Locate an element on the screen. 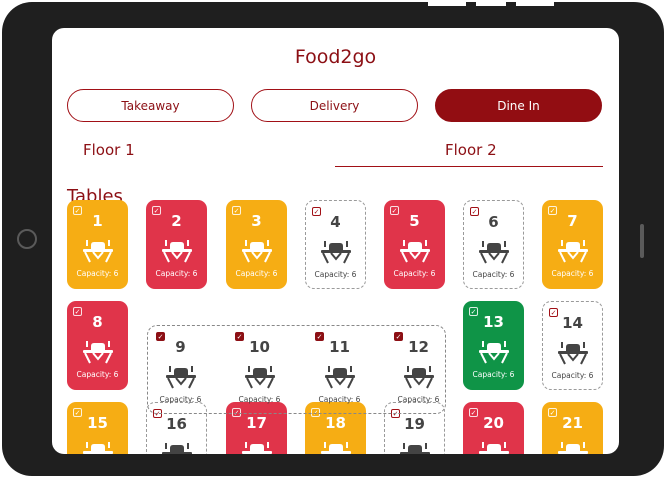 The image size is (666, 478). table-number: 20 is located at coordinates (493, 423).